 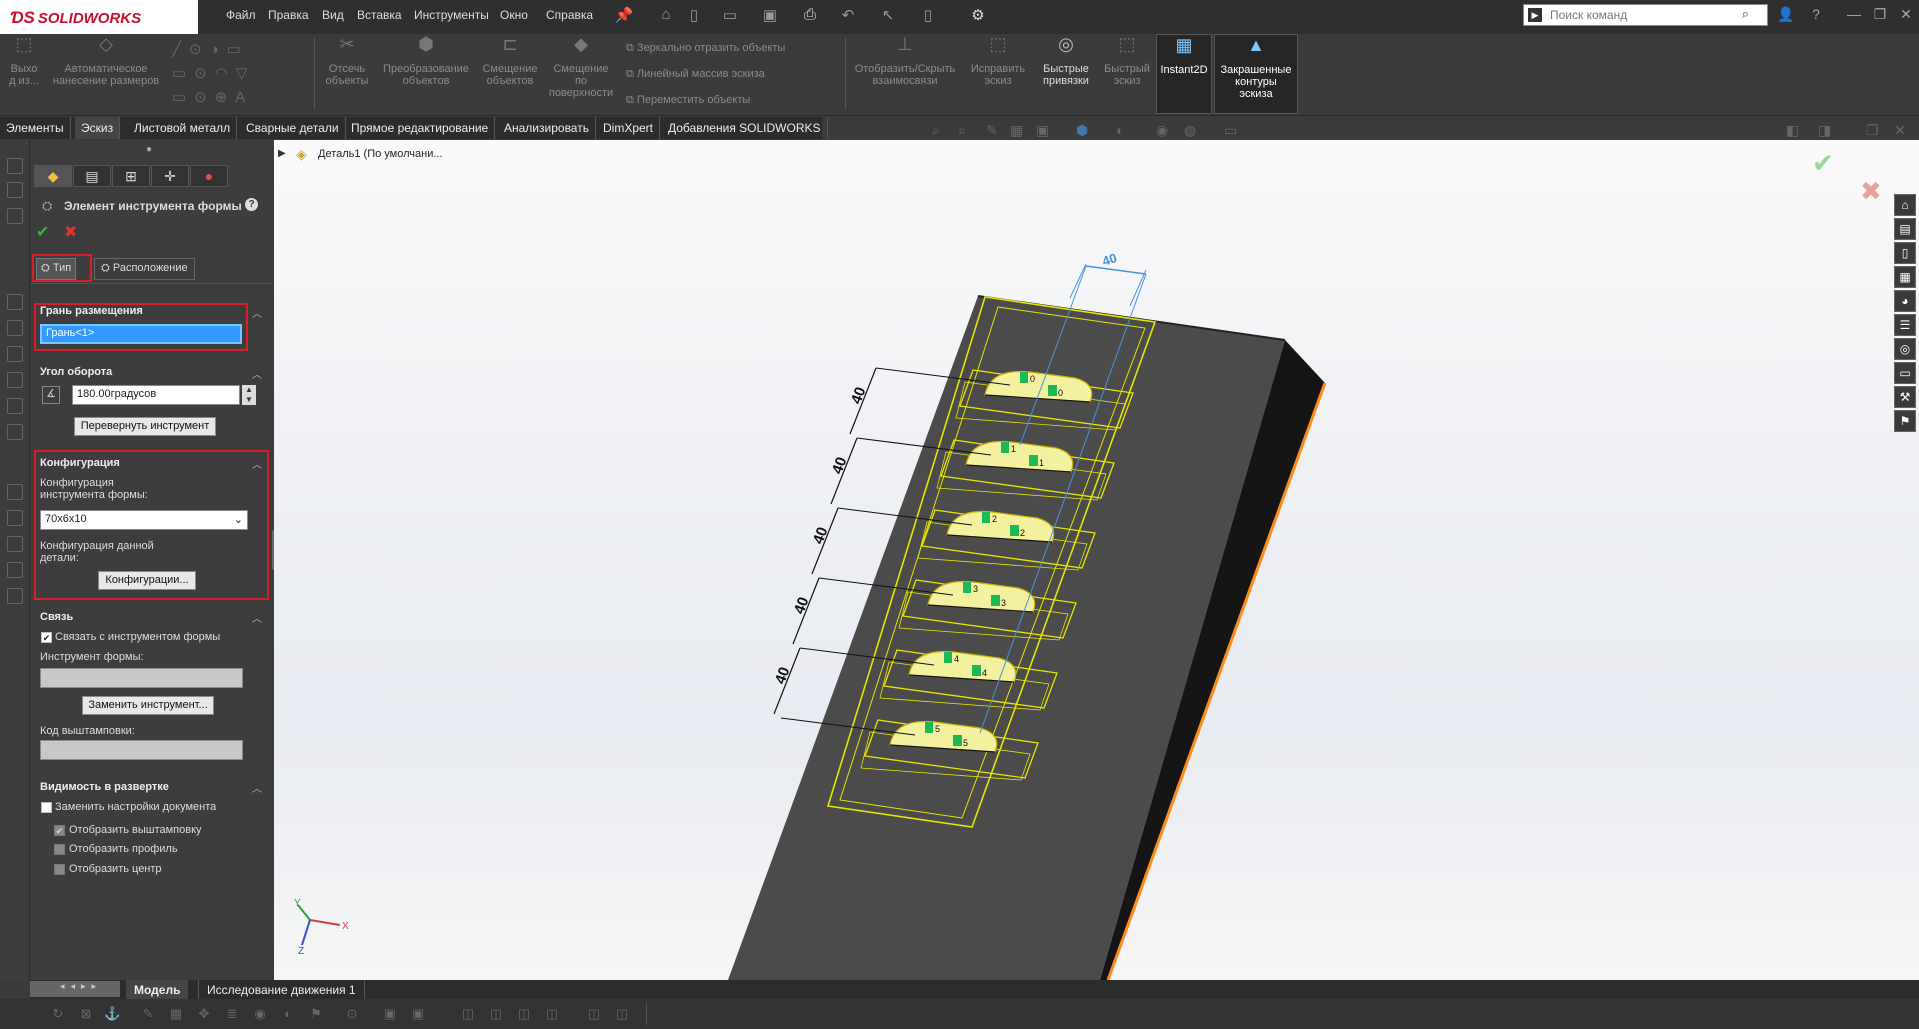 I want to click on viewport-tile-icon: ◧, so click(x=1792, y=130).